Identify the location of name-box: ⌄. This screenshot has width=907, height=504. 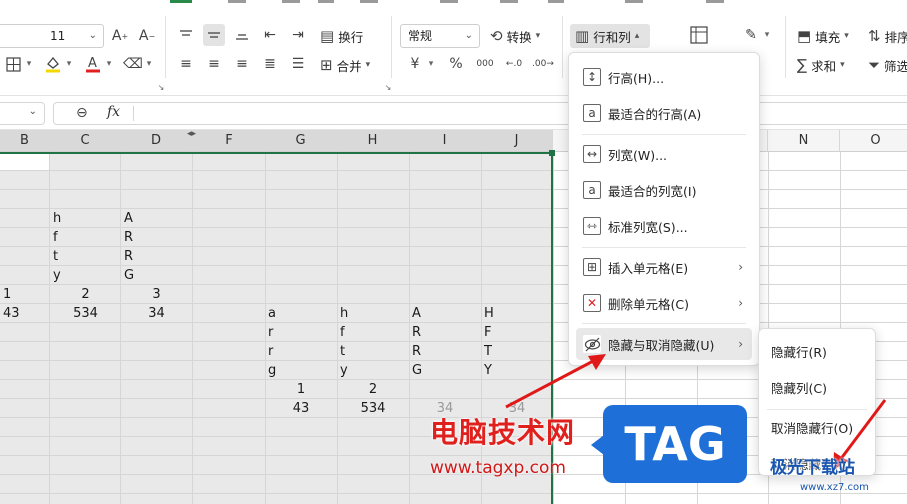
(22, 113).